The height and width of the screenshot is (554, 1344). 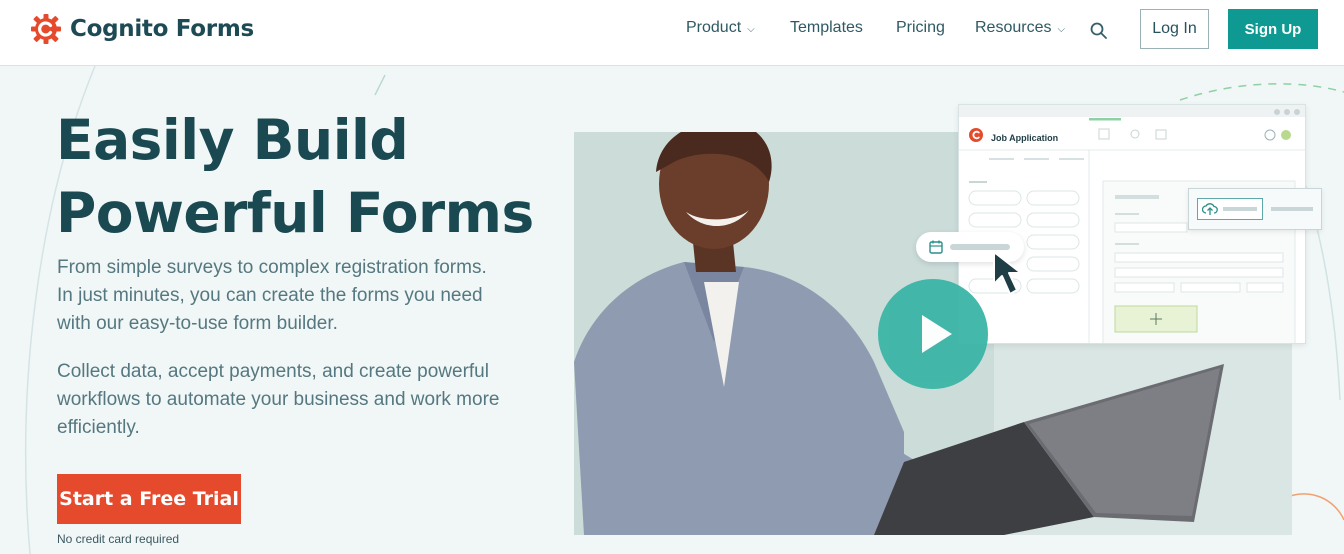 What do you see at coordinates (1025, 138) in the screenshot?
I see `app-window-title: Job Application` at bounding box center [1025, 138].